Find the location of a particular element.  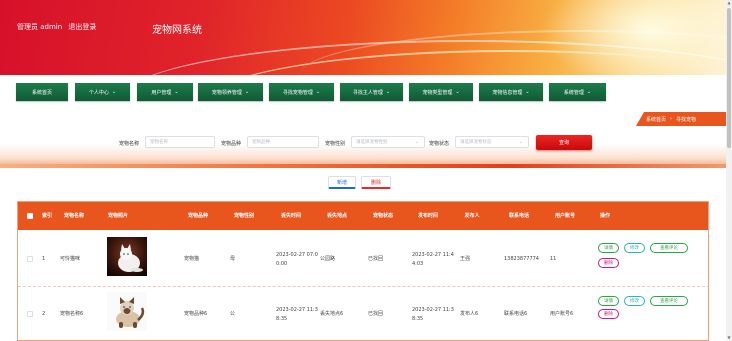

delete-button-label: 删除 is located at coordinates (375, 182).